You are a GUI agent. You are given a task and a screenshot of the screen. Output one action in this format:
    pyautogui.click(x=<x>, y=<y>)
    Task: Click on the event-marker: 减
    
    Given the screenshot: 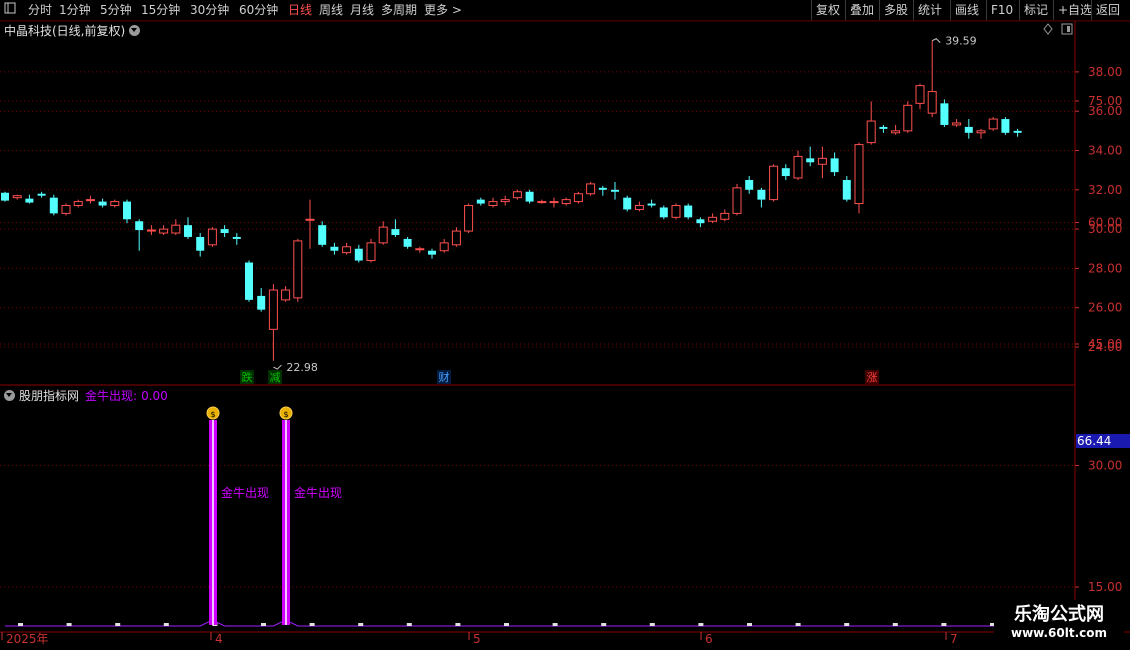 What is the action you would take?
    pyautogui.click(x=275, y=377)
    